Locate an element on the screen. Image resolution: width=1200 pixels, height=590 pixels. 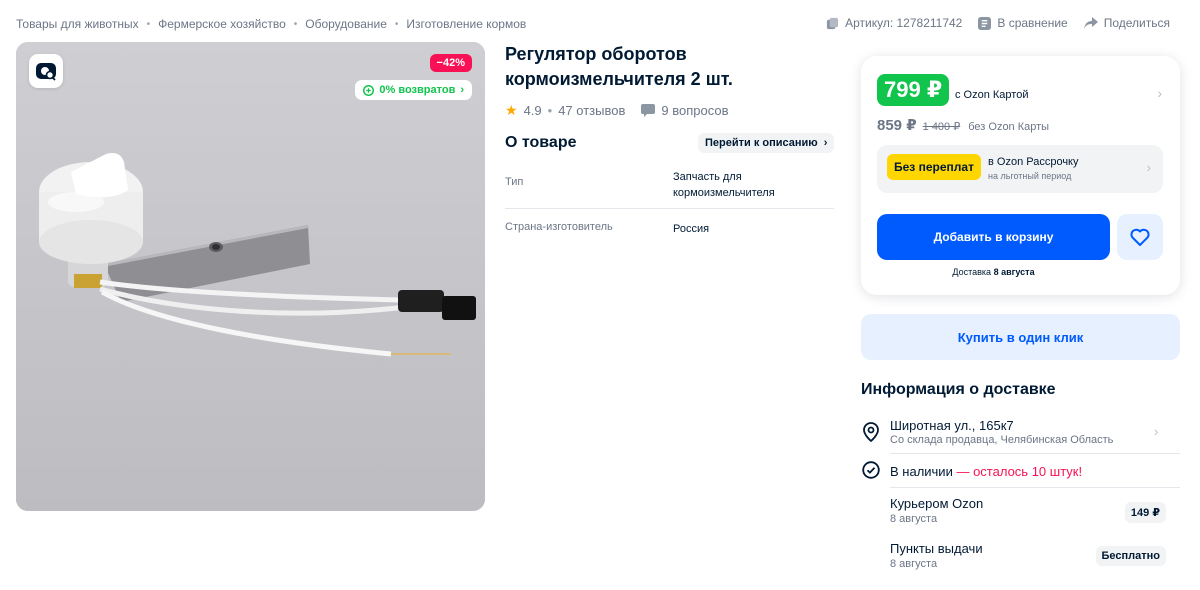
delivery-date: 8 августа is located at coordinates (1014, 272).